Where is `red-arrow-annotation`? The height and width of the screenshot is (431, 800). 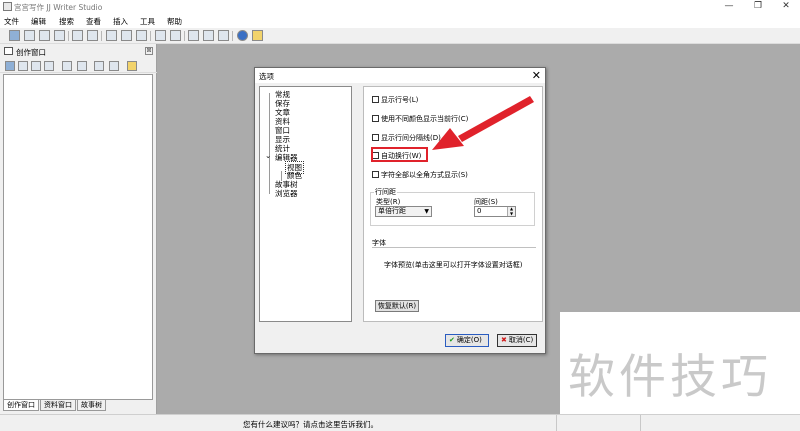 red-arrow-annotation is located at coordinates (483, 123).